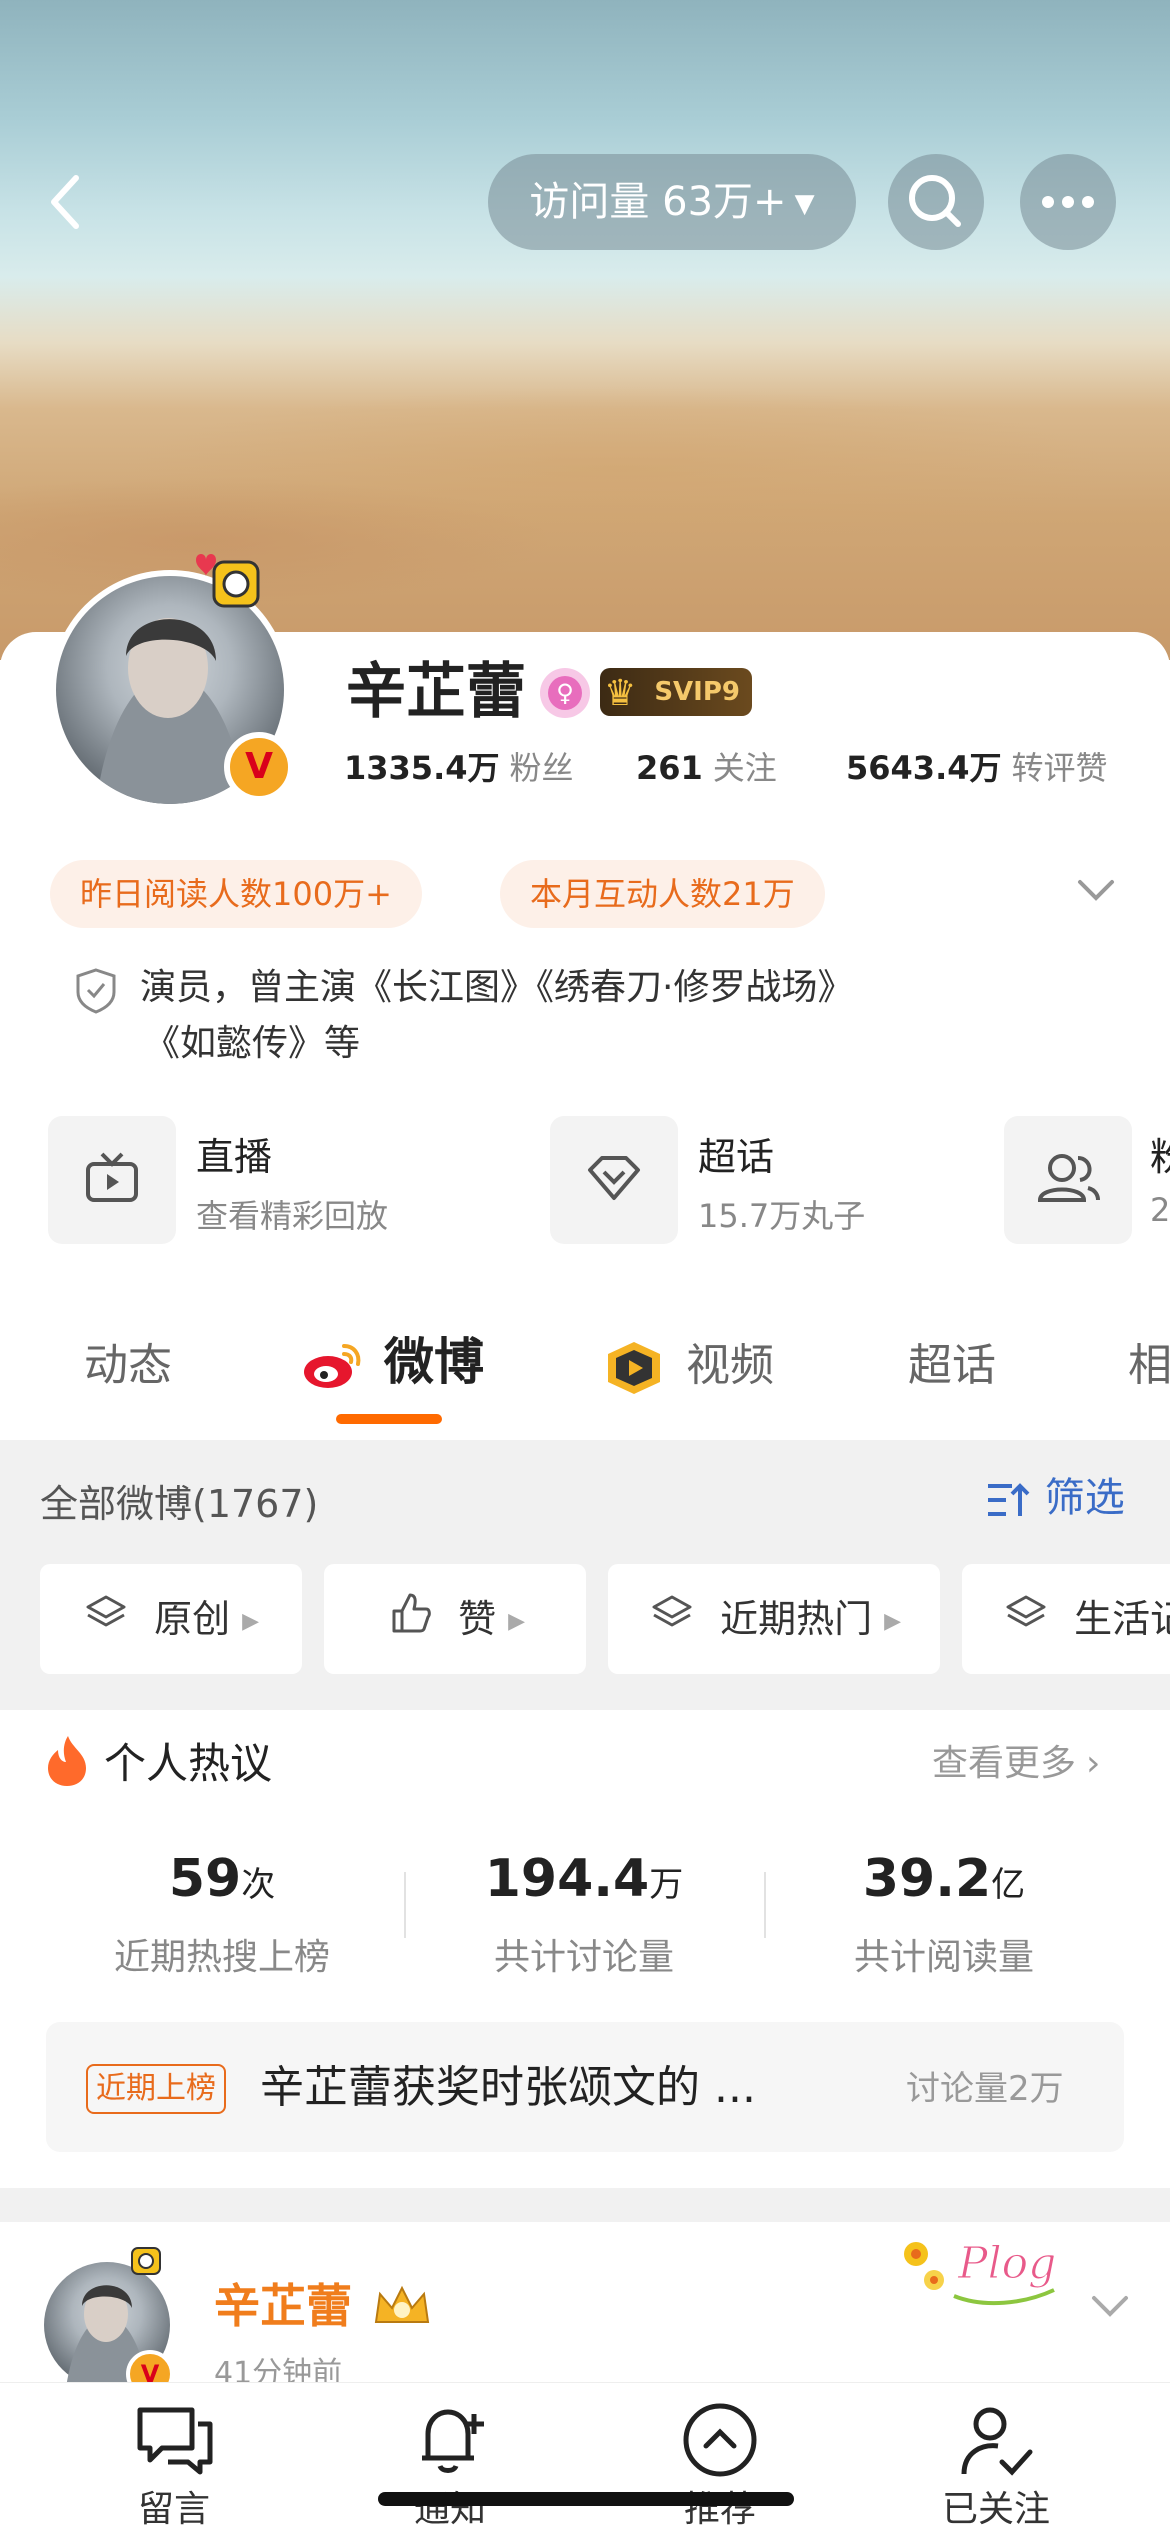  Describe the element at coordinates (706, 771) in the screenshot. I see `stat-following: 261 关注` at that location.